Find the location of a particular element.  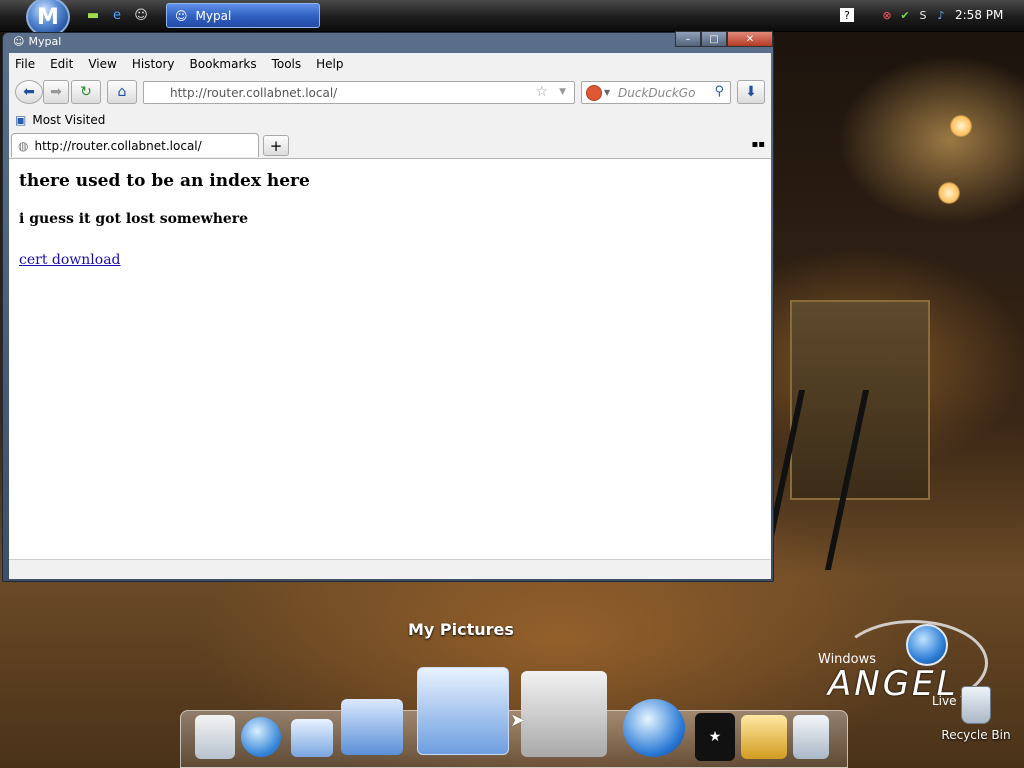

recycle-bin-dock-icon is located at coordinates (811, 737).